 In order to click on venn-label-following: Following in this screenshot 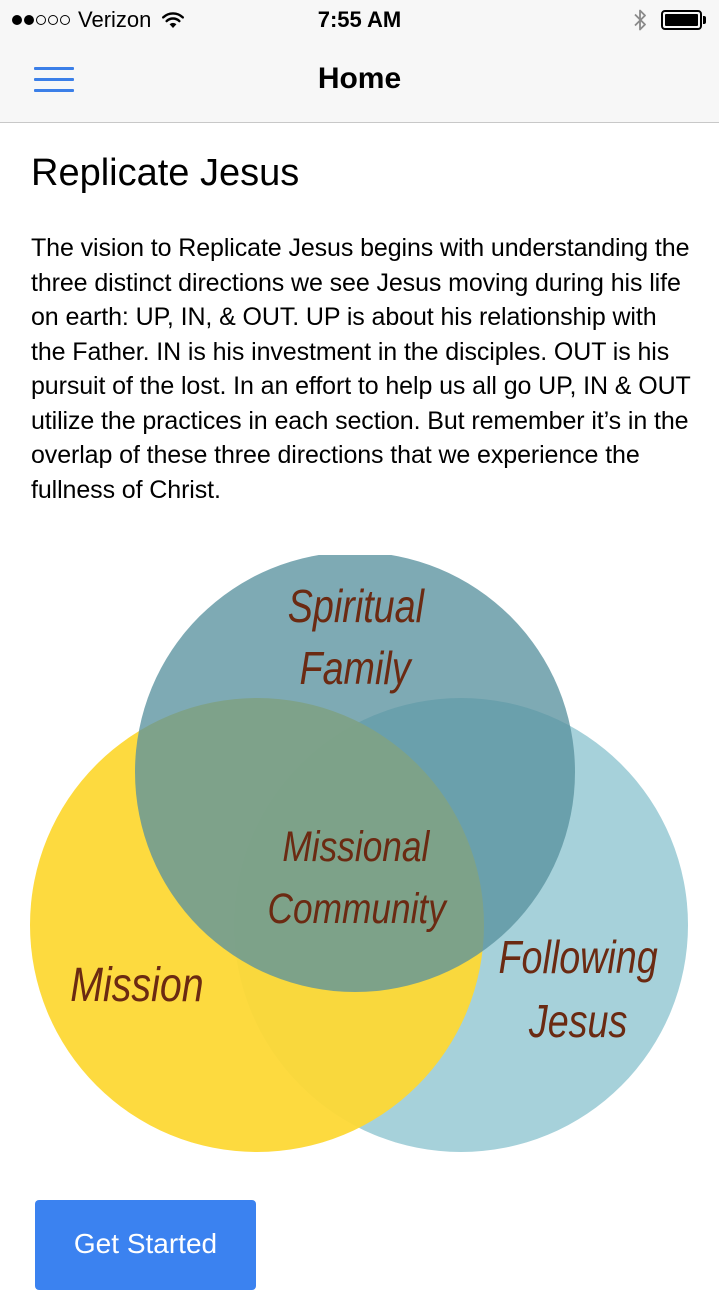, I will do `click(578, 956)`.